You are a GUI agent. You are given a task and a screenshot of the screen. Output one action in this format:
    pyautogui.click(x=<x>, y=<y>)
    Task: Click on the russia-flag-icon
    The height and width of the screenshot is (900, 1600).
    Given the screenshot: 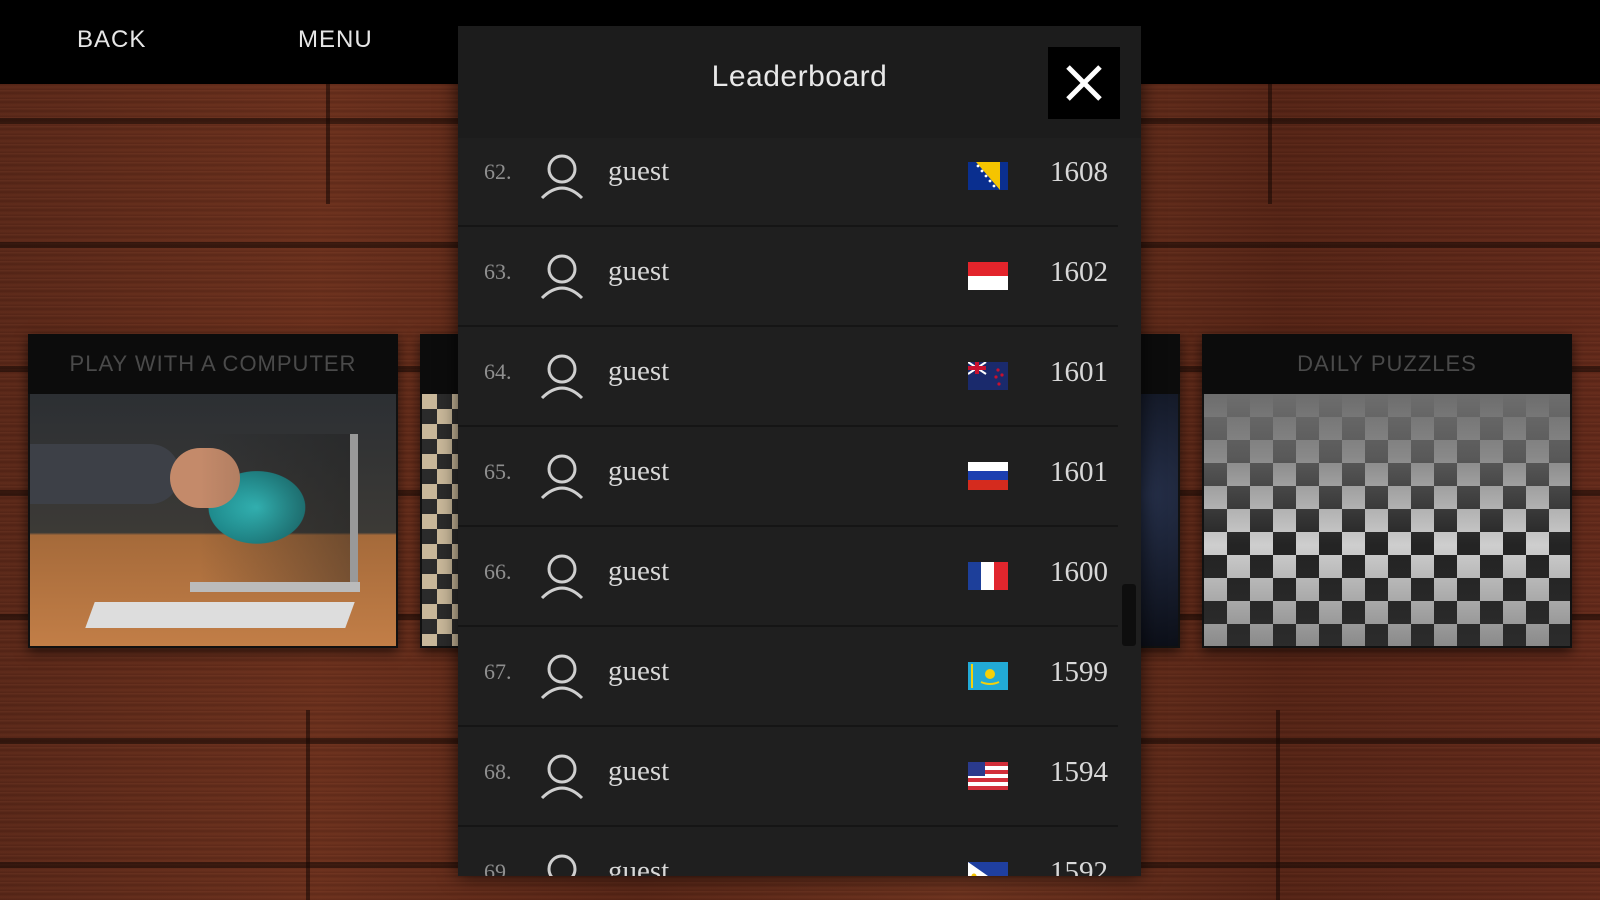 What is the action you would take?
    pyautogui.click(x=988, y=476)
    